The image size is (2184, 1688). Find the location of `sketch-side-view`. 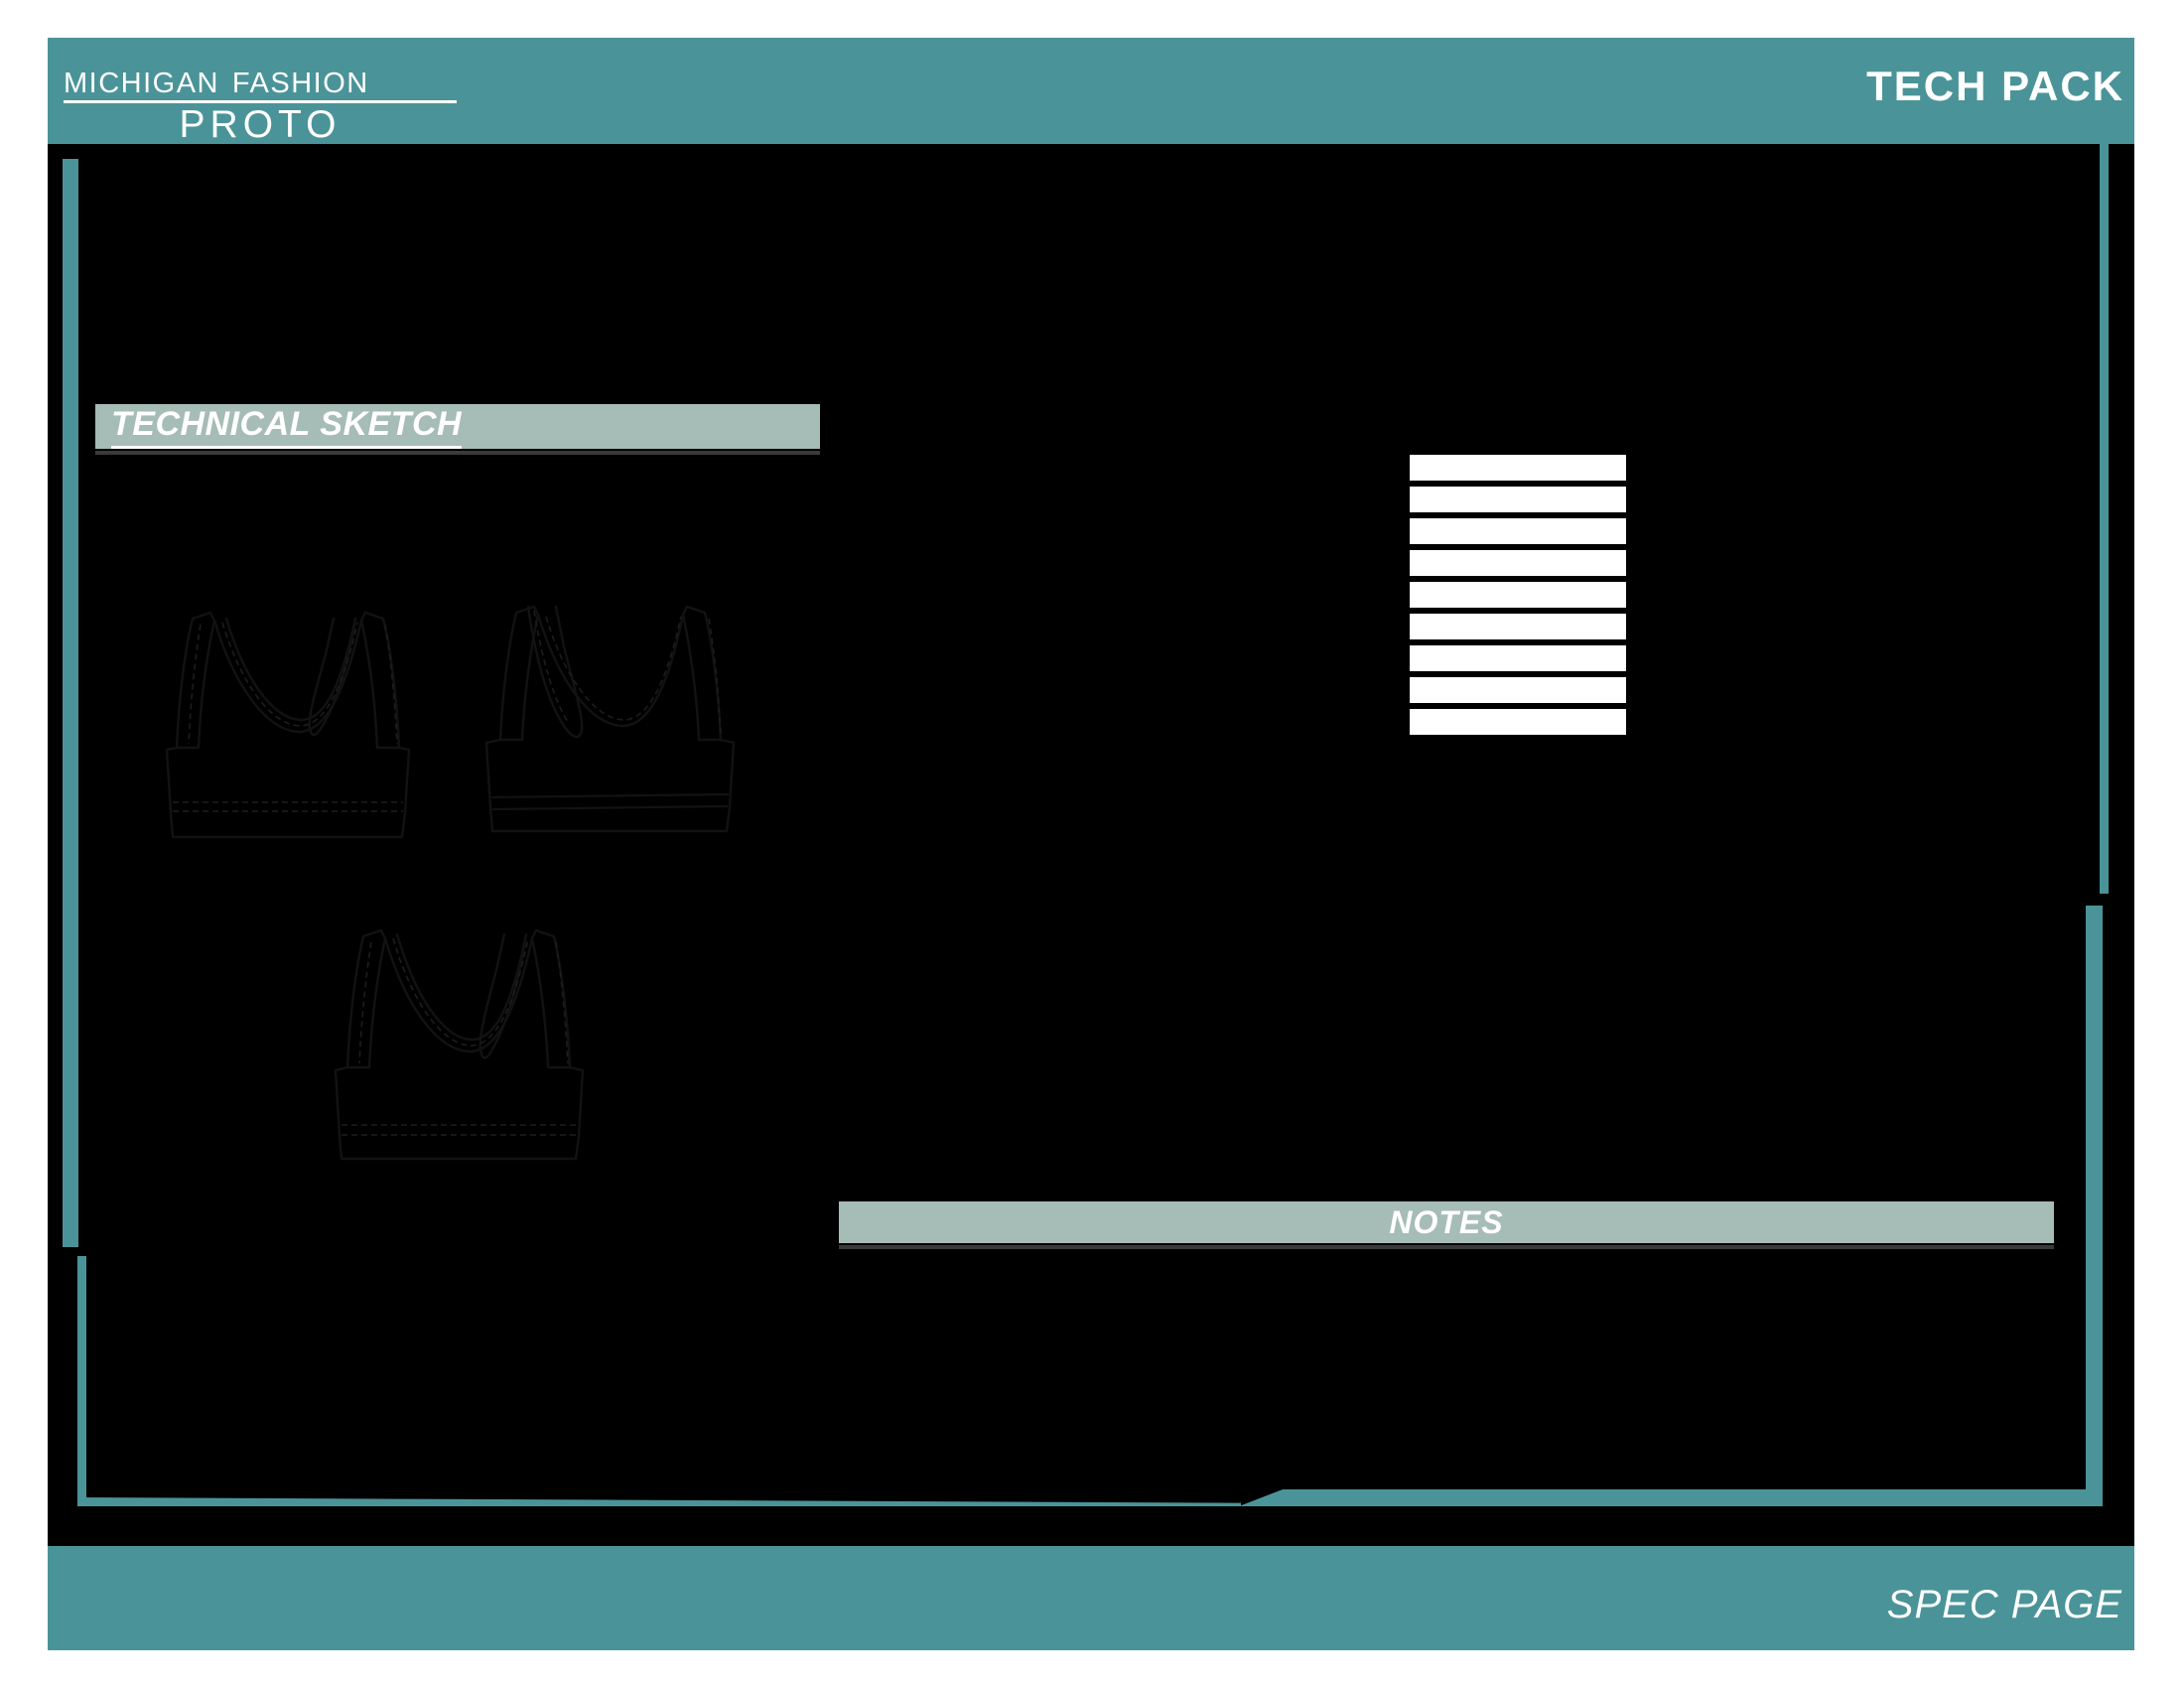

sketch-side-view is located at coordinates (471, 1045).